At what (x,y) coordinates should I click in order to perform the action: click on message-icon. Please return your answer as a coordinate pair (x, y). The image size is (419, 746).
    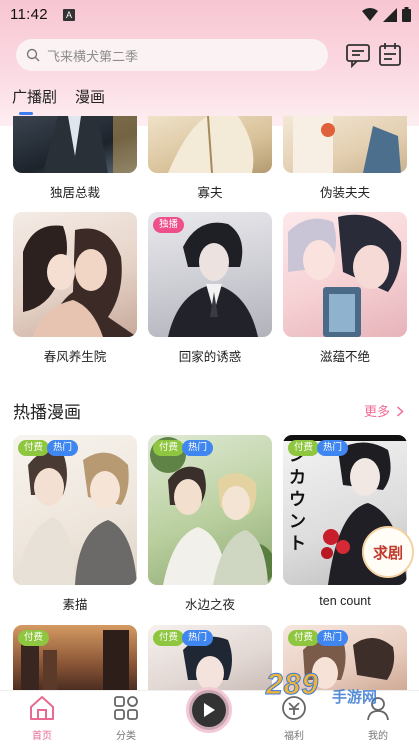
    Looking at the image, I should click on (358, 55).